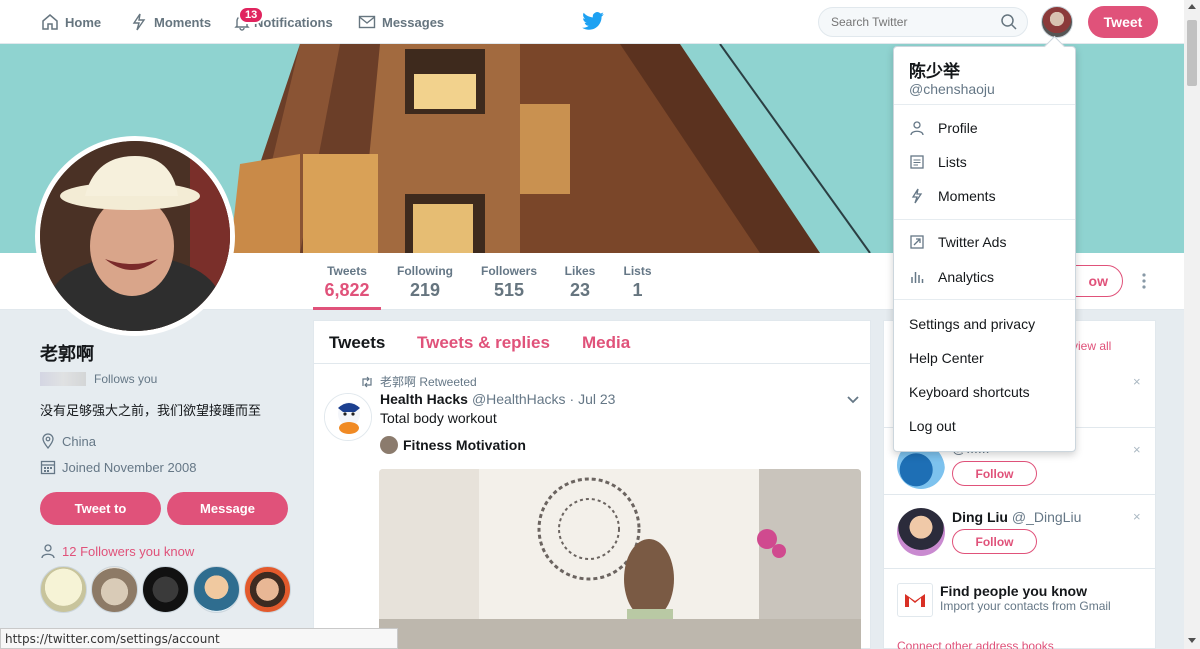 Image resolution: width=1200 pixels, height=649 pixels. What do you see at coordinates (71, 22) in the screenshot?
I see `nav-home: Home` at bounding box center [71, 22].